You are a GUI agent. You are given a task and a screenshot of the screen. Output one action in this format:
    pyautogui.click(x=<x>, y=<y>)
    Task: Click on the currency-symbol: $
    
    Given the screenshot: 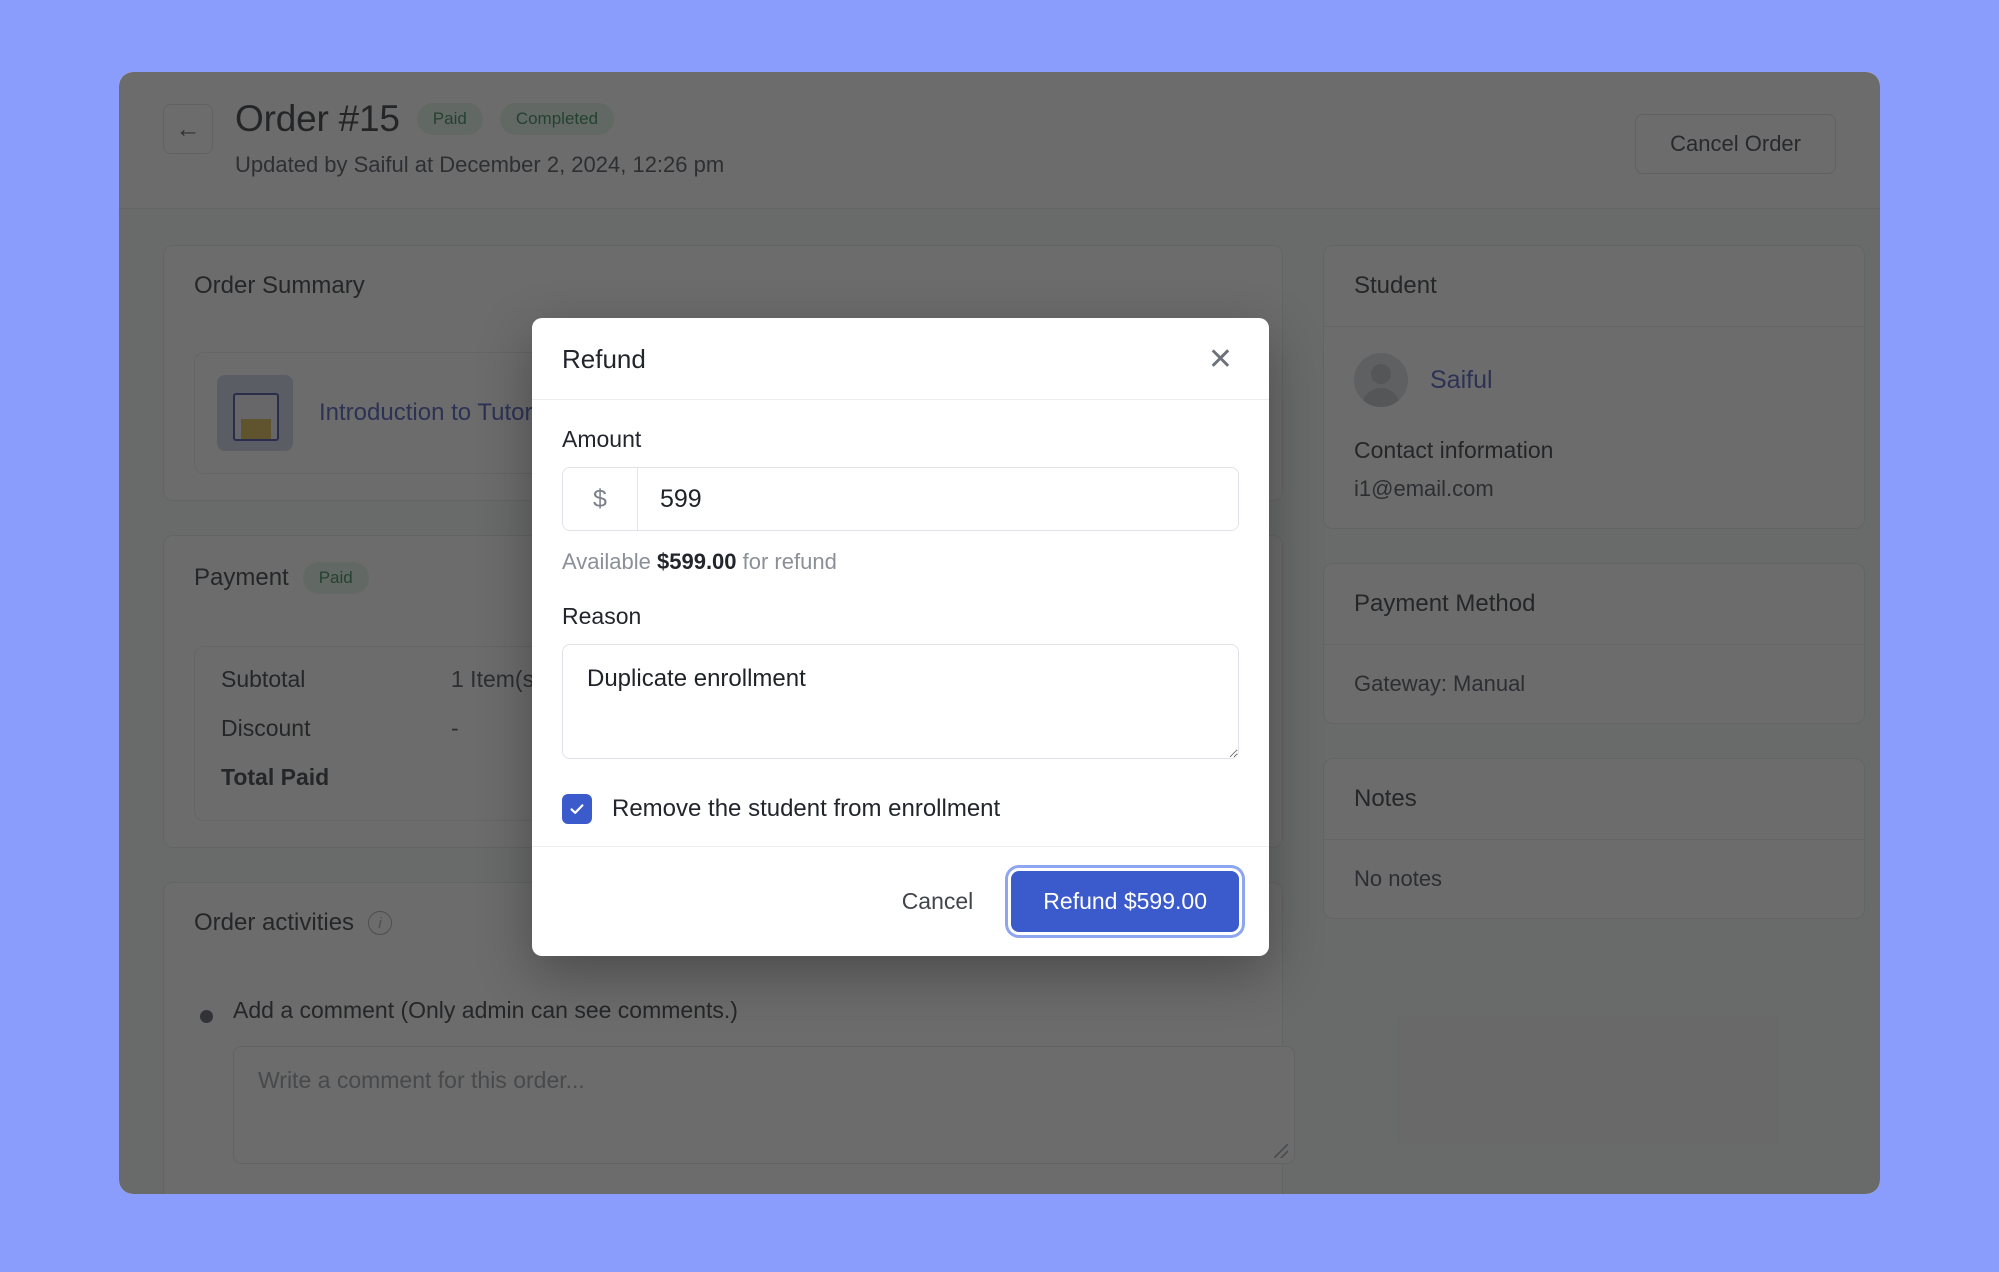 What is the action you would take?
    pyautogui.click(x=600, y=499)
    